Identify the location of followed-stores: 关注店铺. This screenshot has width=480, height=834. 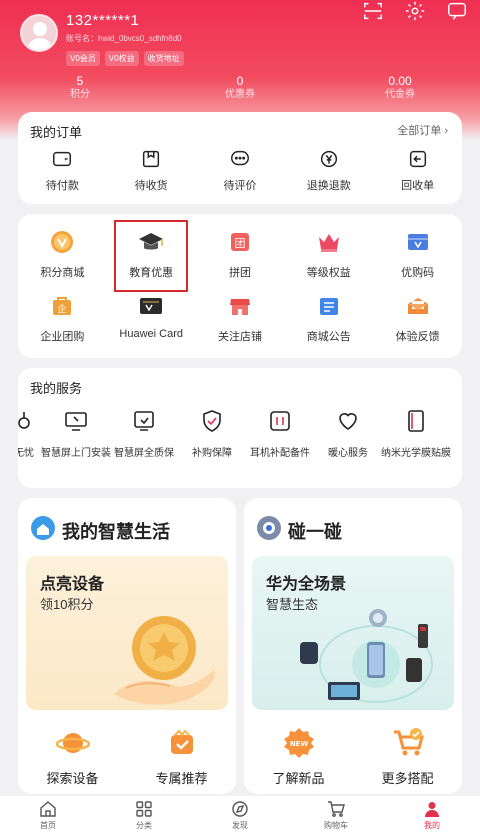
(240, 318).